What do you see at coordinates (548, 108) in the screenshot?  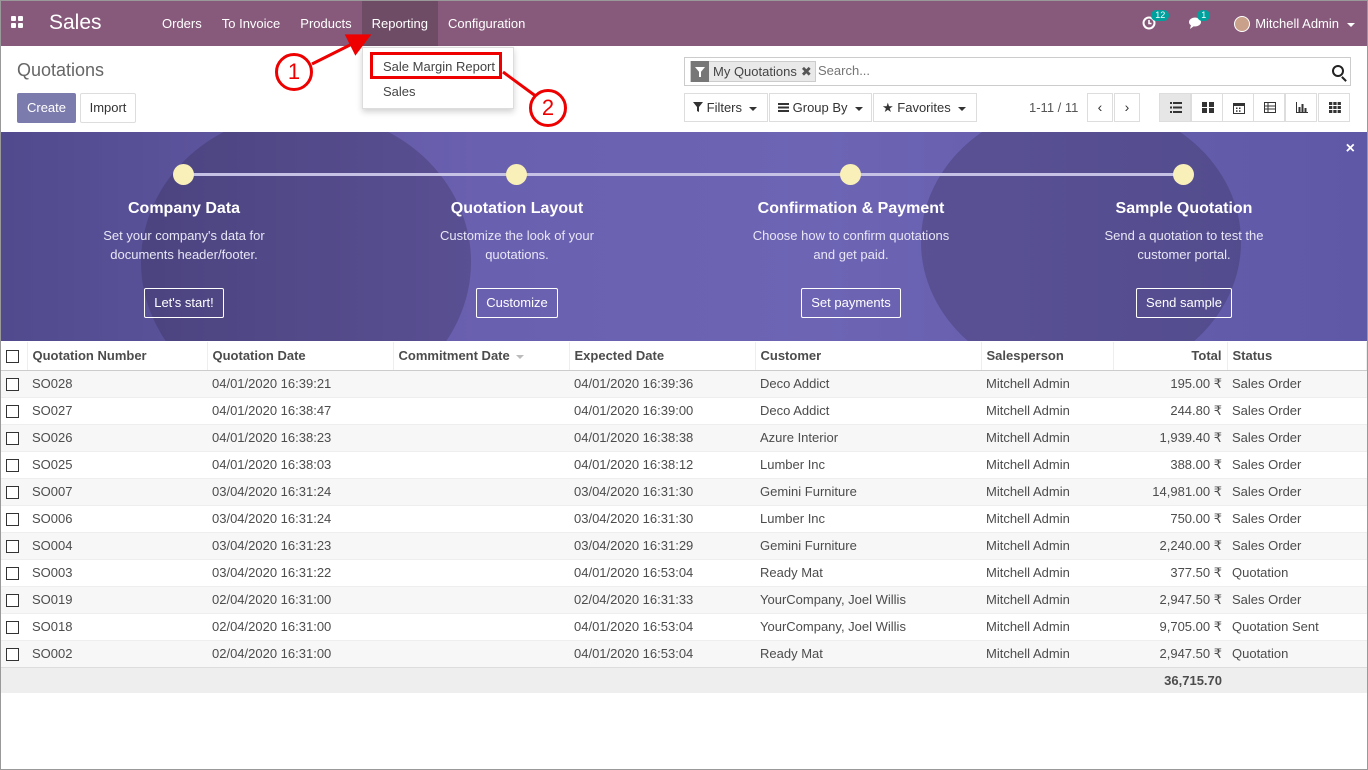 I see `annotation-callout-2: 2` at bounding box center [548, 108].